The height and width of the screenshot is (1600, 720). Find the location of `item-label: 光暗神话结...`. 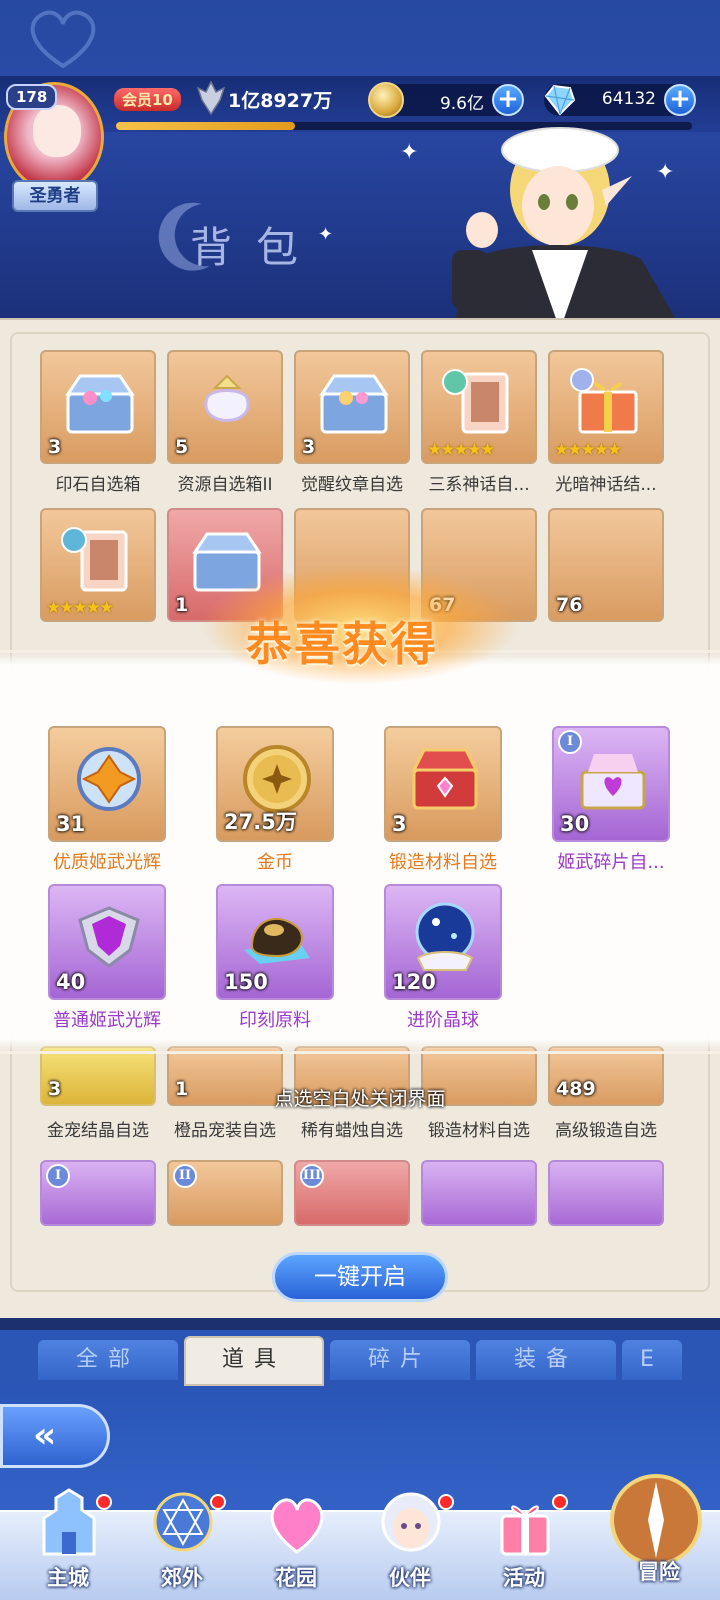

item-label: 光暗神话结... is located at coordinates (606, 485).